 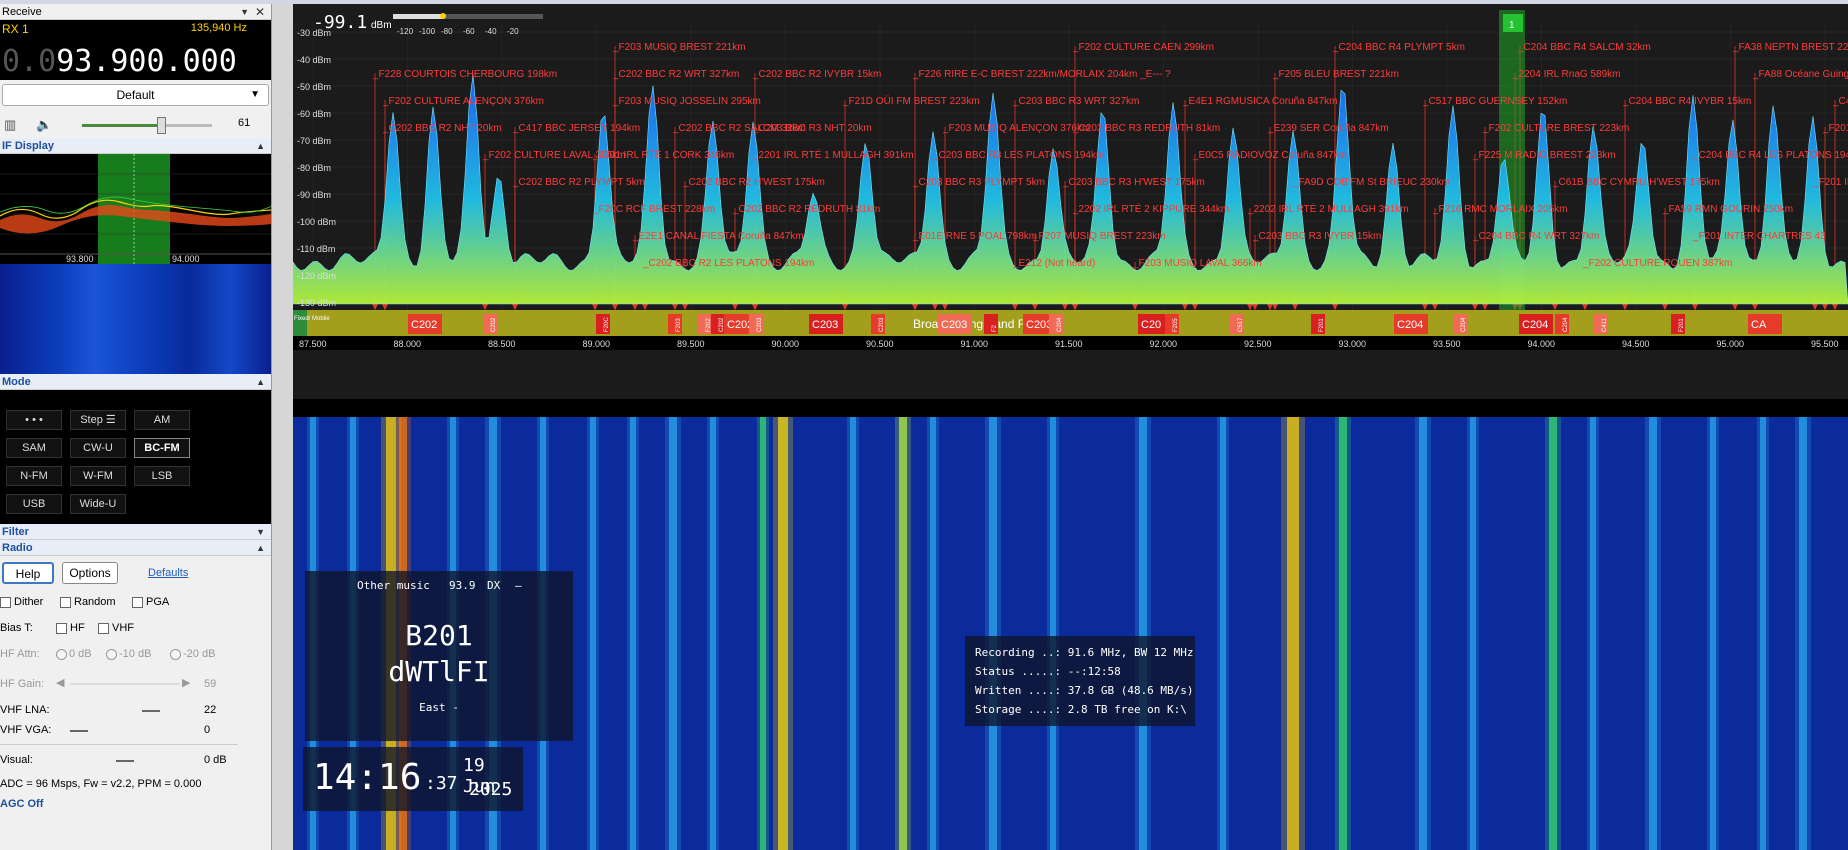 What do you see at coordinates (1800, 74) in the screenshot?
I see `station-label: _FA88 Océane Guing` at bounding box center [1800, 74].